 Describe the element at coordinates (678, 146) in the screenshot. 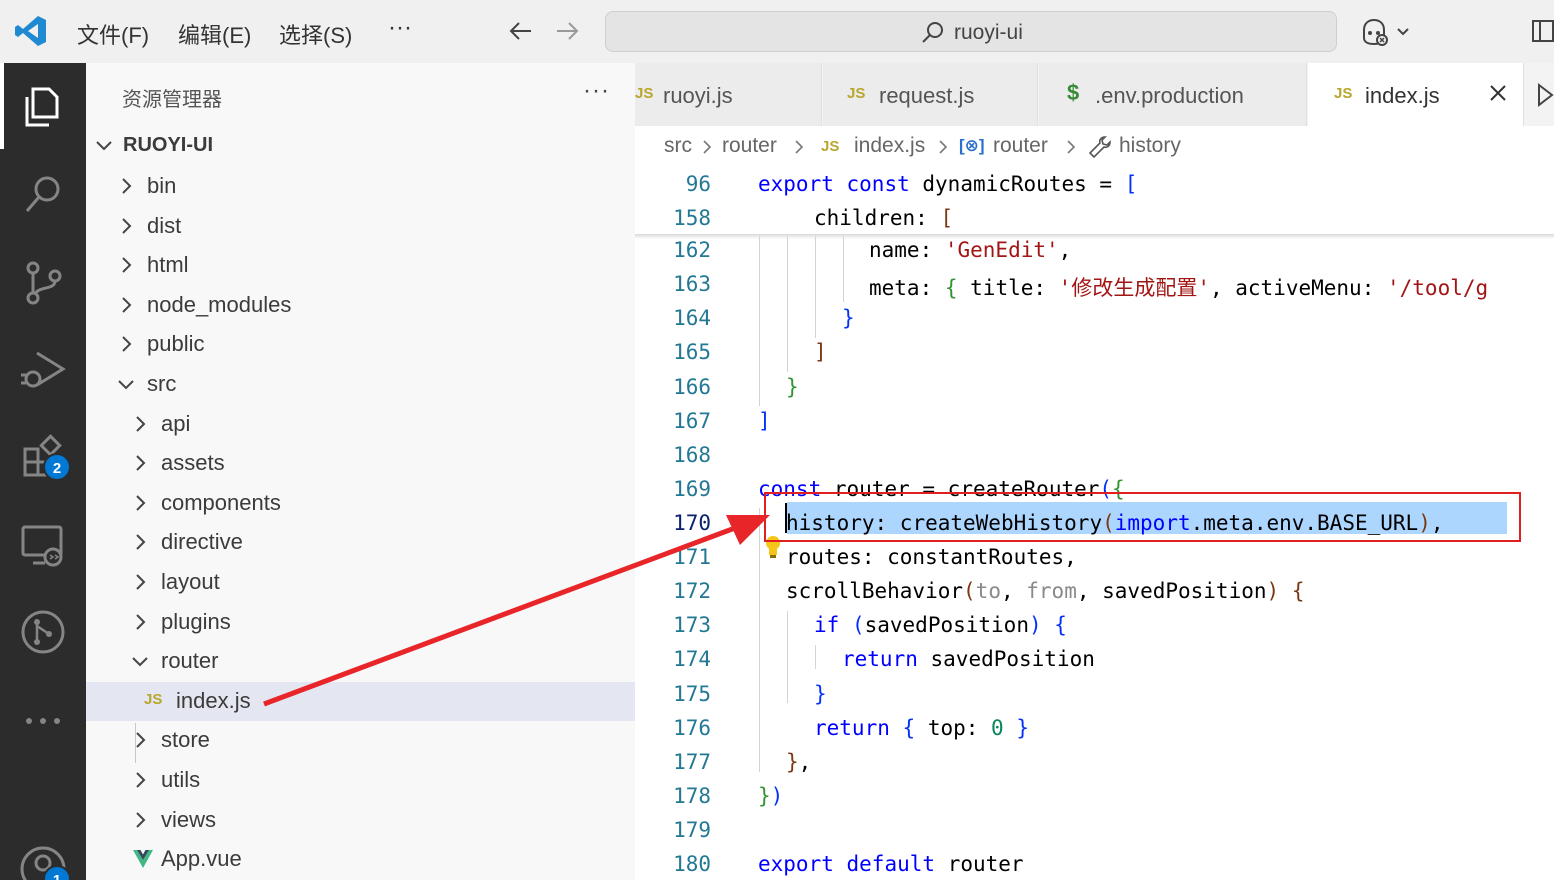

I see `breadcrumb-src: src` at that location.